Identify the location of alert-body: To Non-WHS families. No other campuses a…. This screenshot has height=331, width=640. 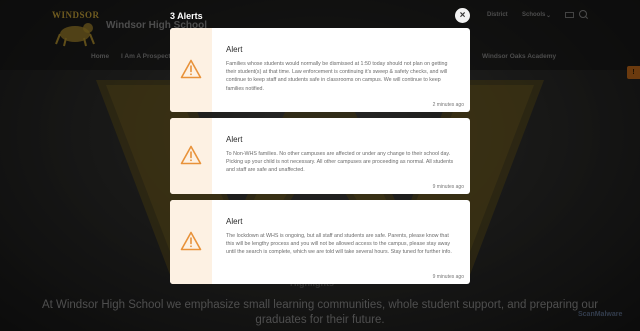
(340, 162).